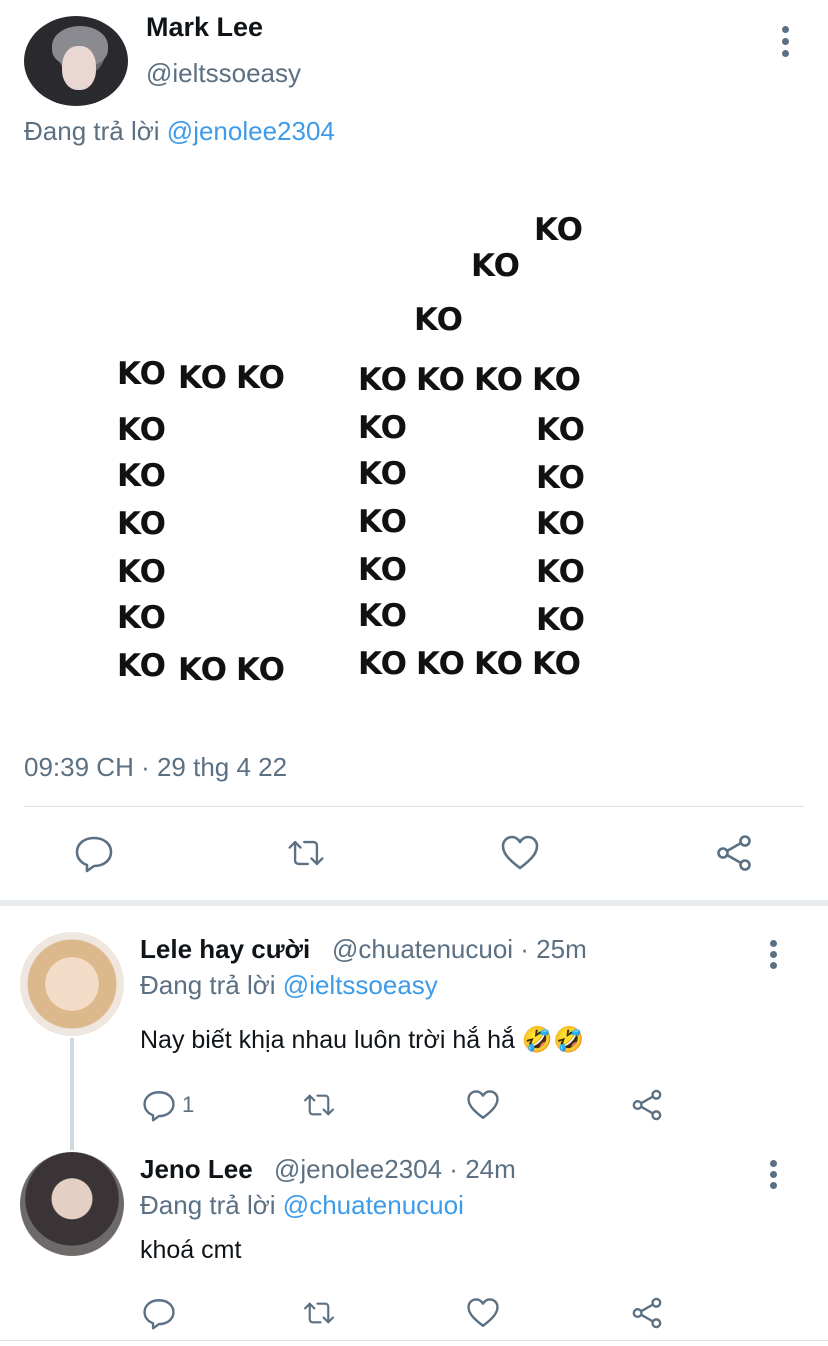  Describe the element at coordinates (223, 73) in the screenshot. I see `author-handle: @ieltssoeasy` at that location.